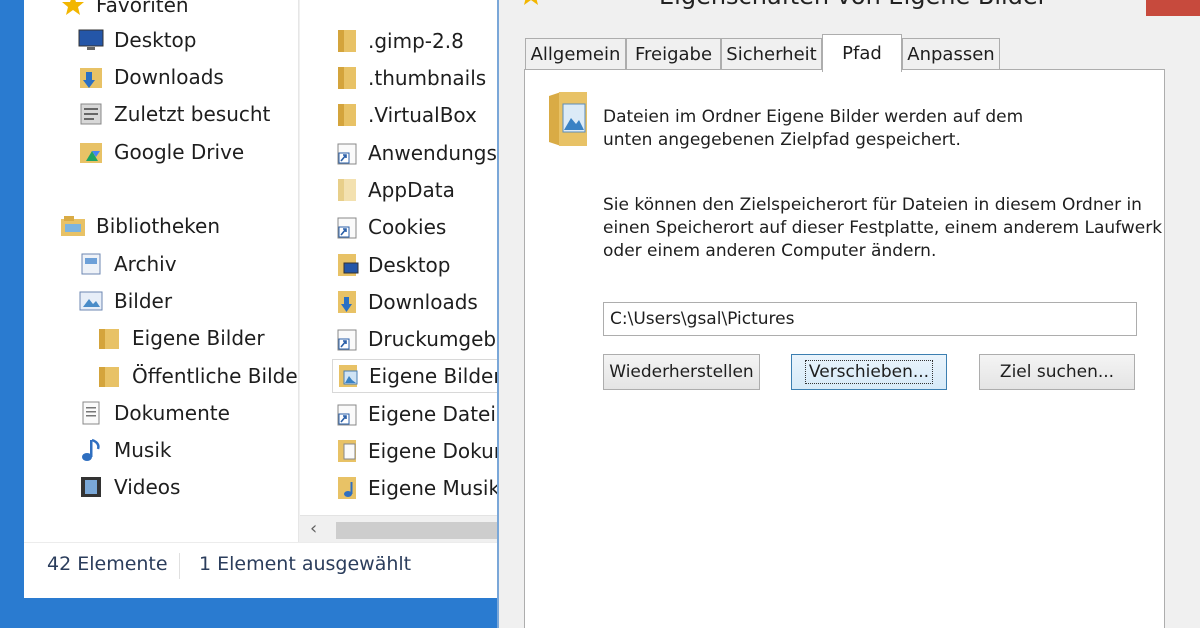  I want to click on nav-item-musik: Musik, so click(124, 450).